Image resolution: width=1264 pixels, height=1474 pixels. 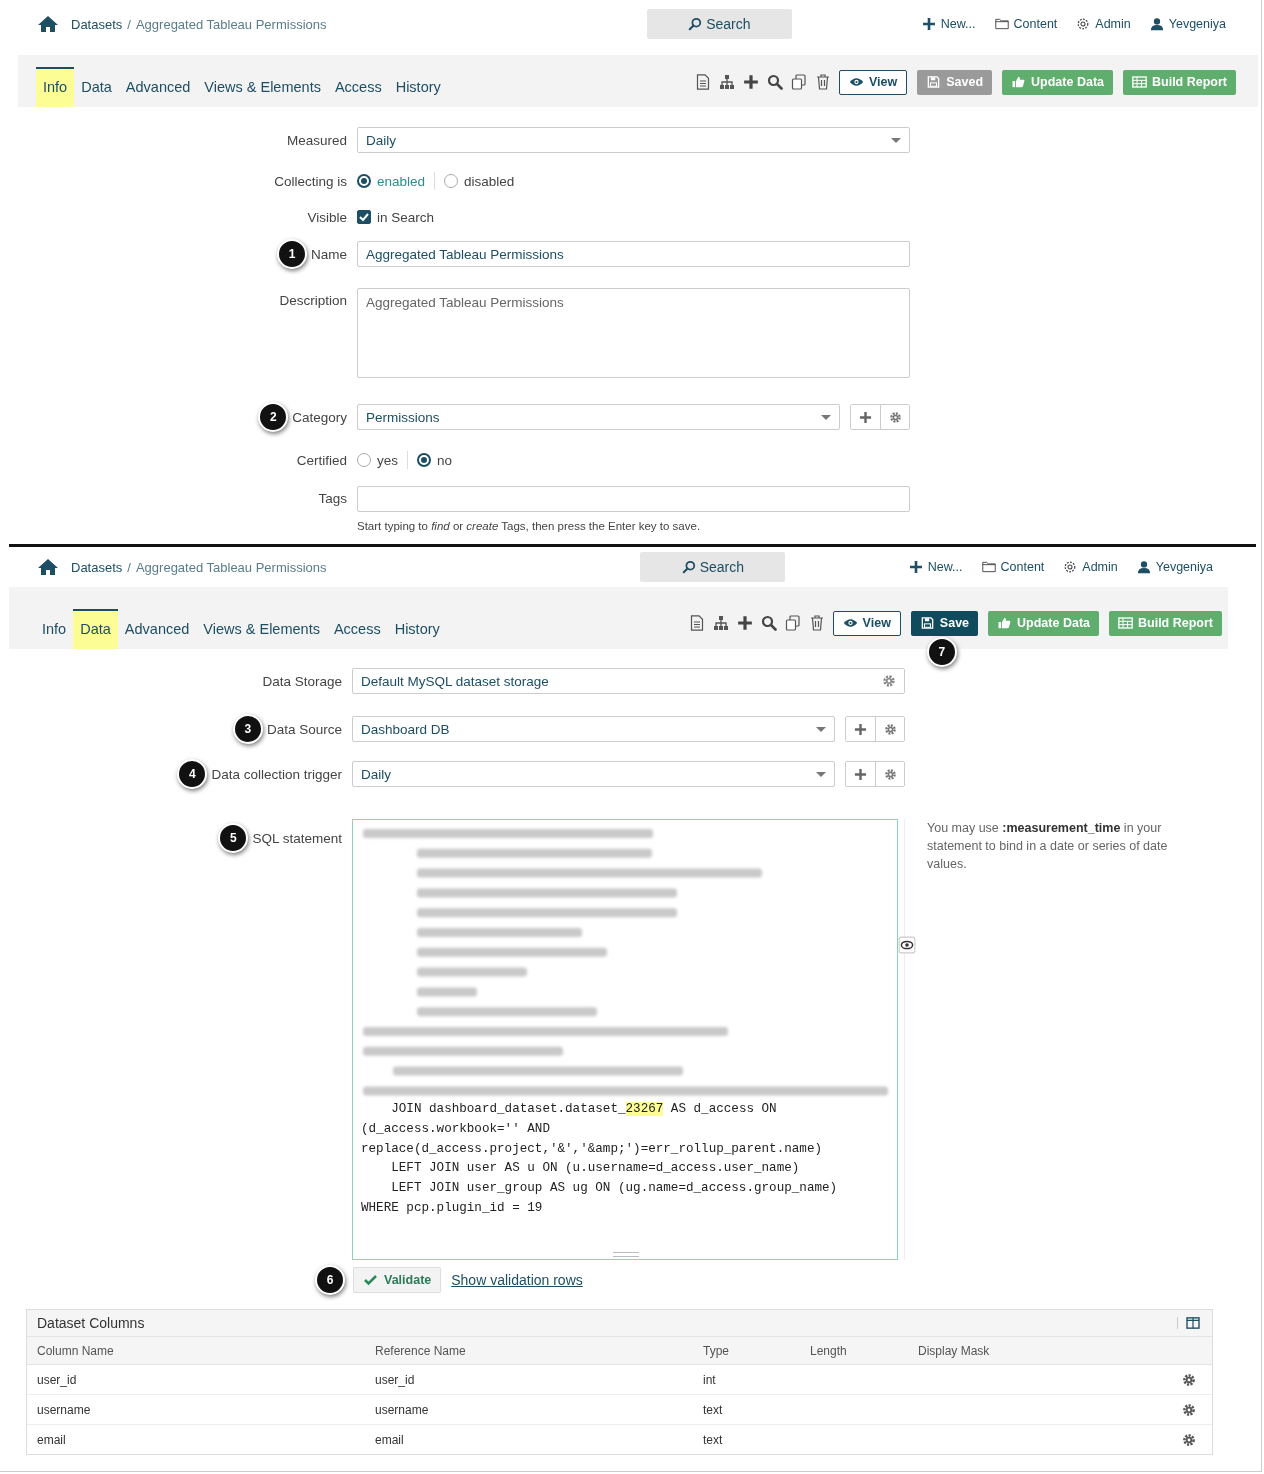 I want to click on preview-icon, so click(x=907, y=945).